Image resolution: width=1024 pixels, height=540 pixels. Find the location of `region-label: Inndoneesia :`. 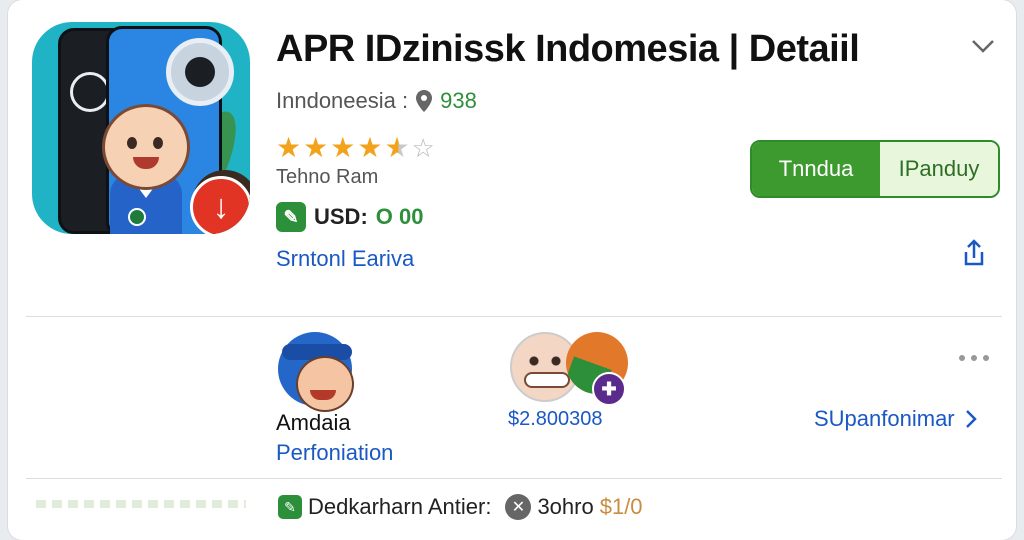

region-label: Inndoneesia : is located at coordinates (342, 100).